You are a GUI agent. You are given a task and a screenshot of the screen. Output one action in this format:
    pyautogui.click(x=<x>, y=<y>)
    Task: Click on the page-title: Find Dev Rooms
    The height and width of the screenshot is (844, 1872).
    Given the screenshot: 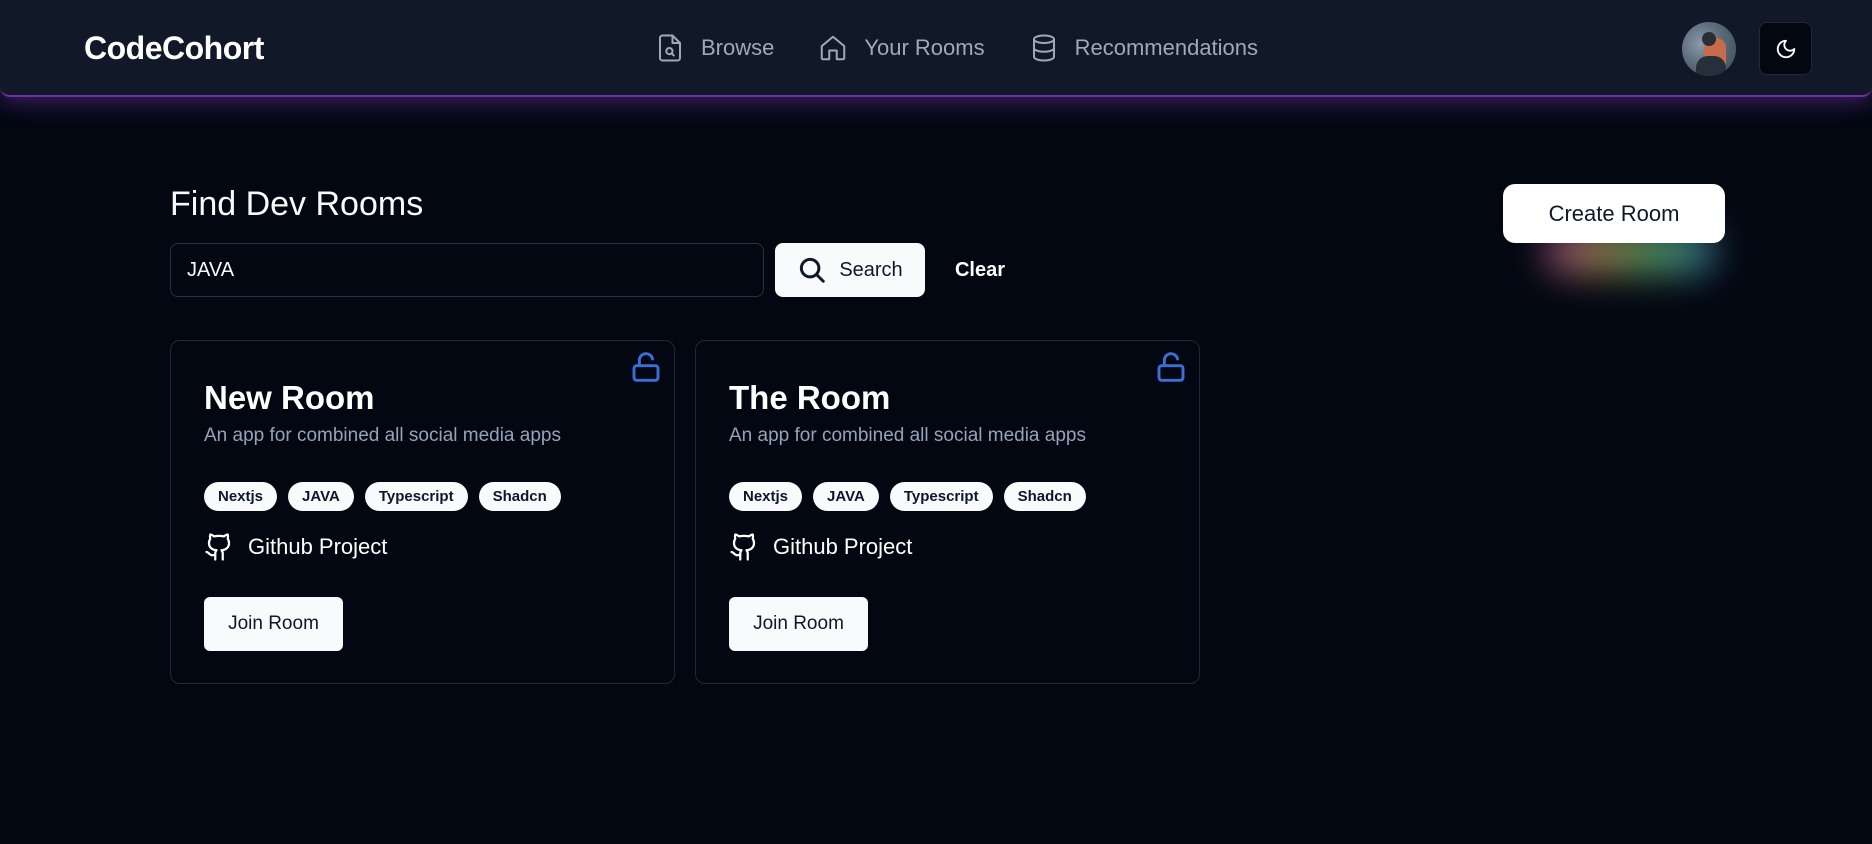 What is the action you would take?
    pyautogui.click(x=297, y=204)
    